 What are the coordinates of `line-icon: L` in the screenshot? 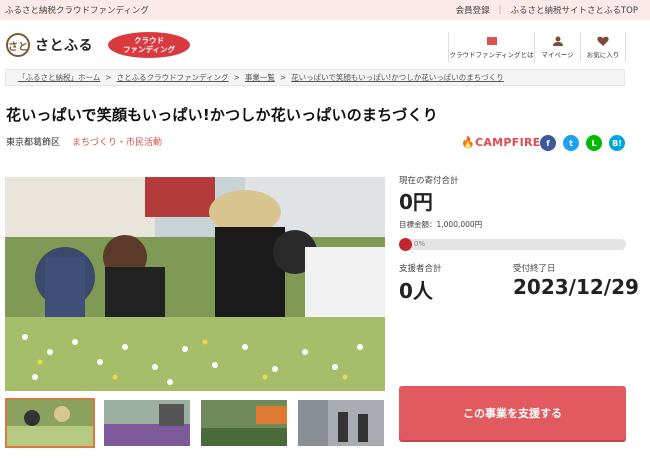 It's located at (594, 143).